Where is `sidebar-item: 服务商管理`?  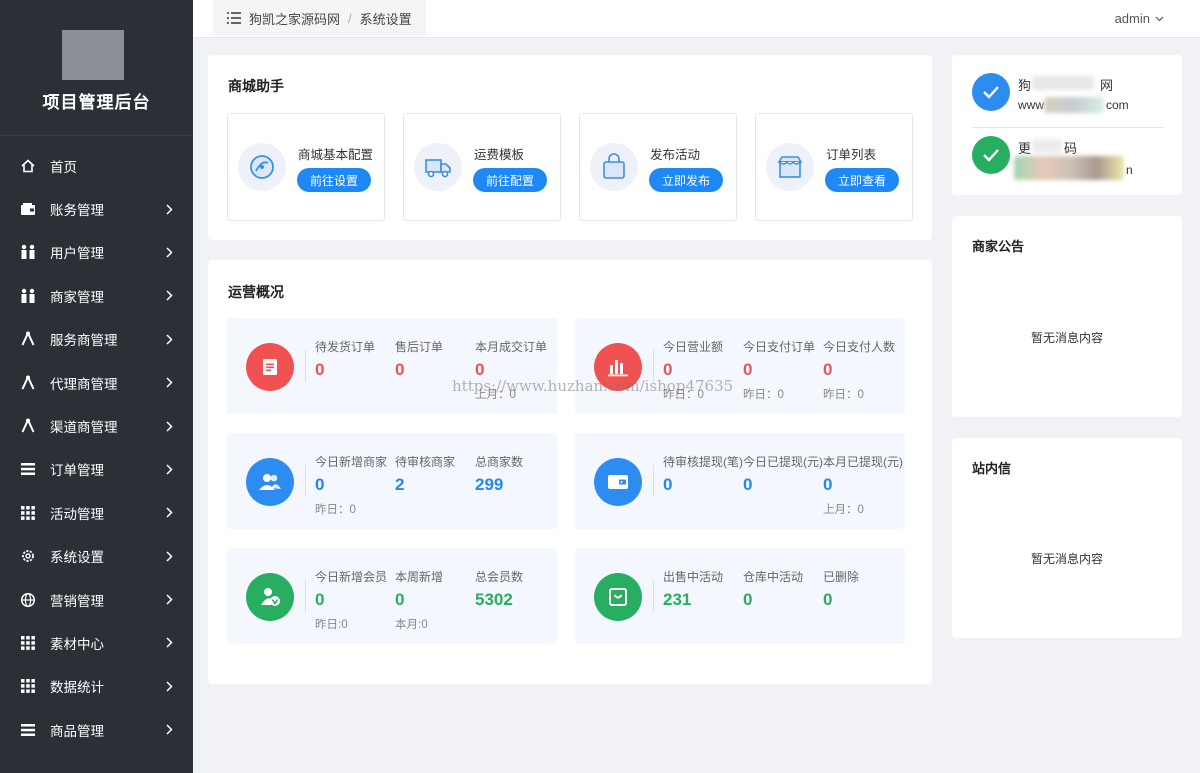 sidebar-item: 服务商管理 is located at coordinates (96, 339).